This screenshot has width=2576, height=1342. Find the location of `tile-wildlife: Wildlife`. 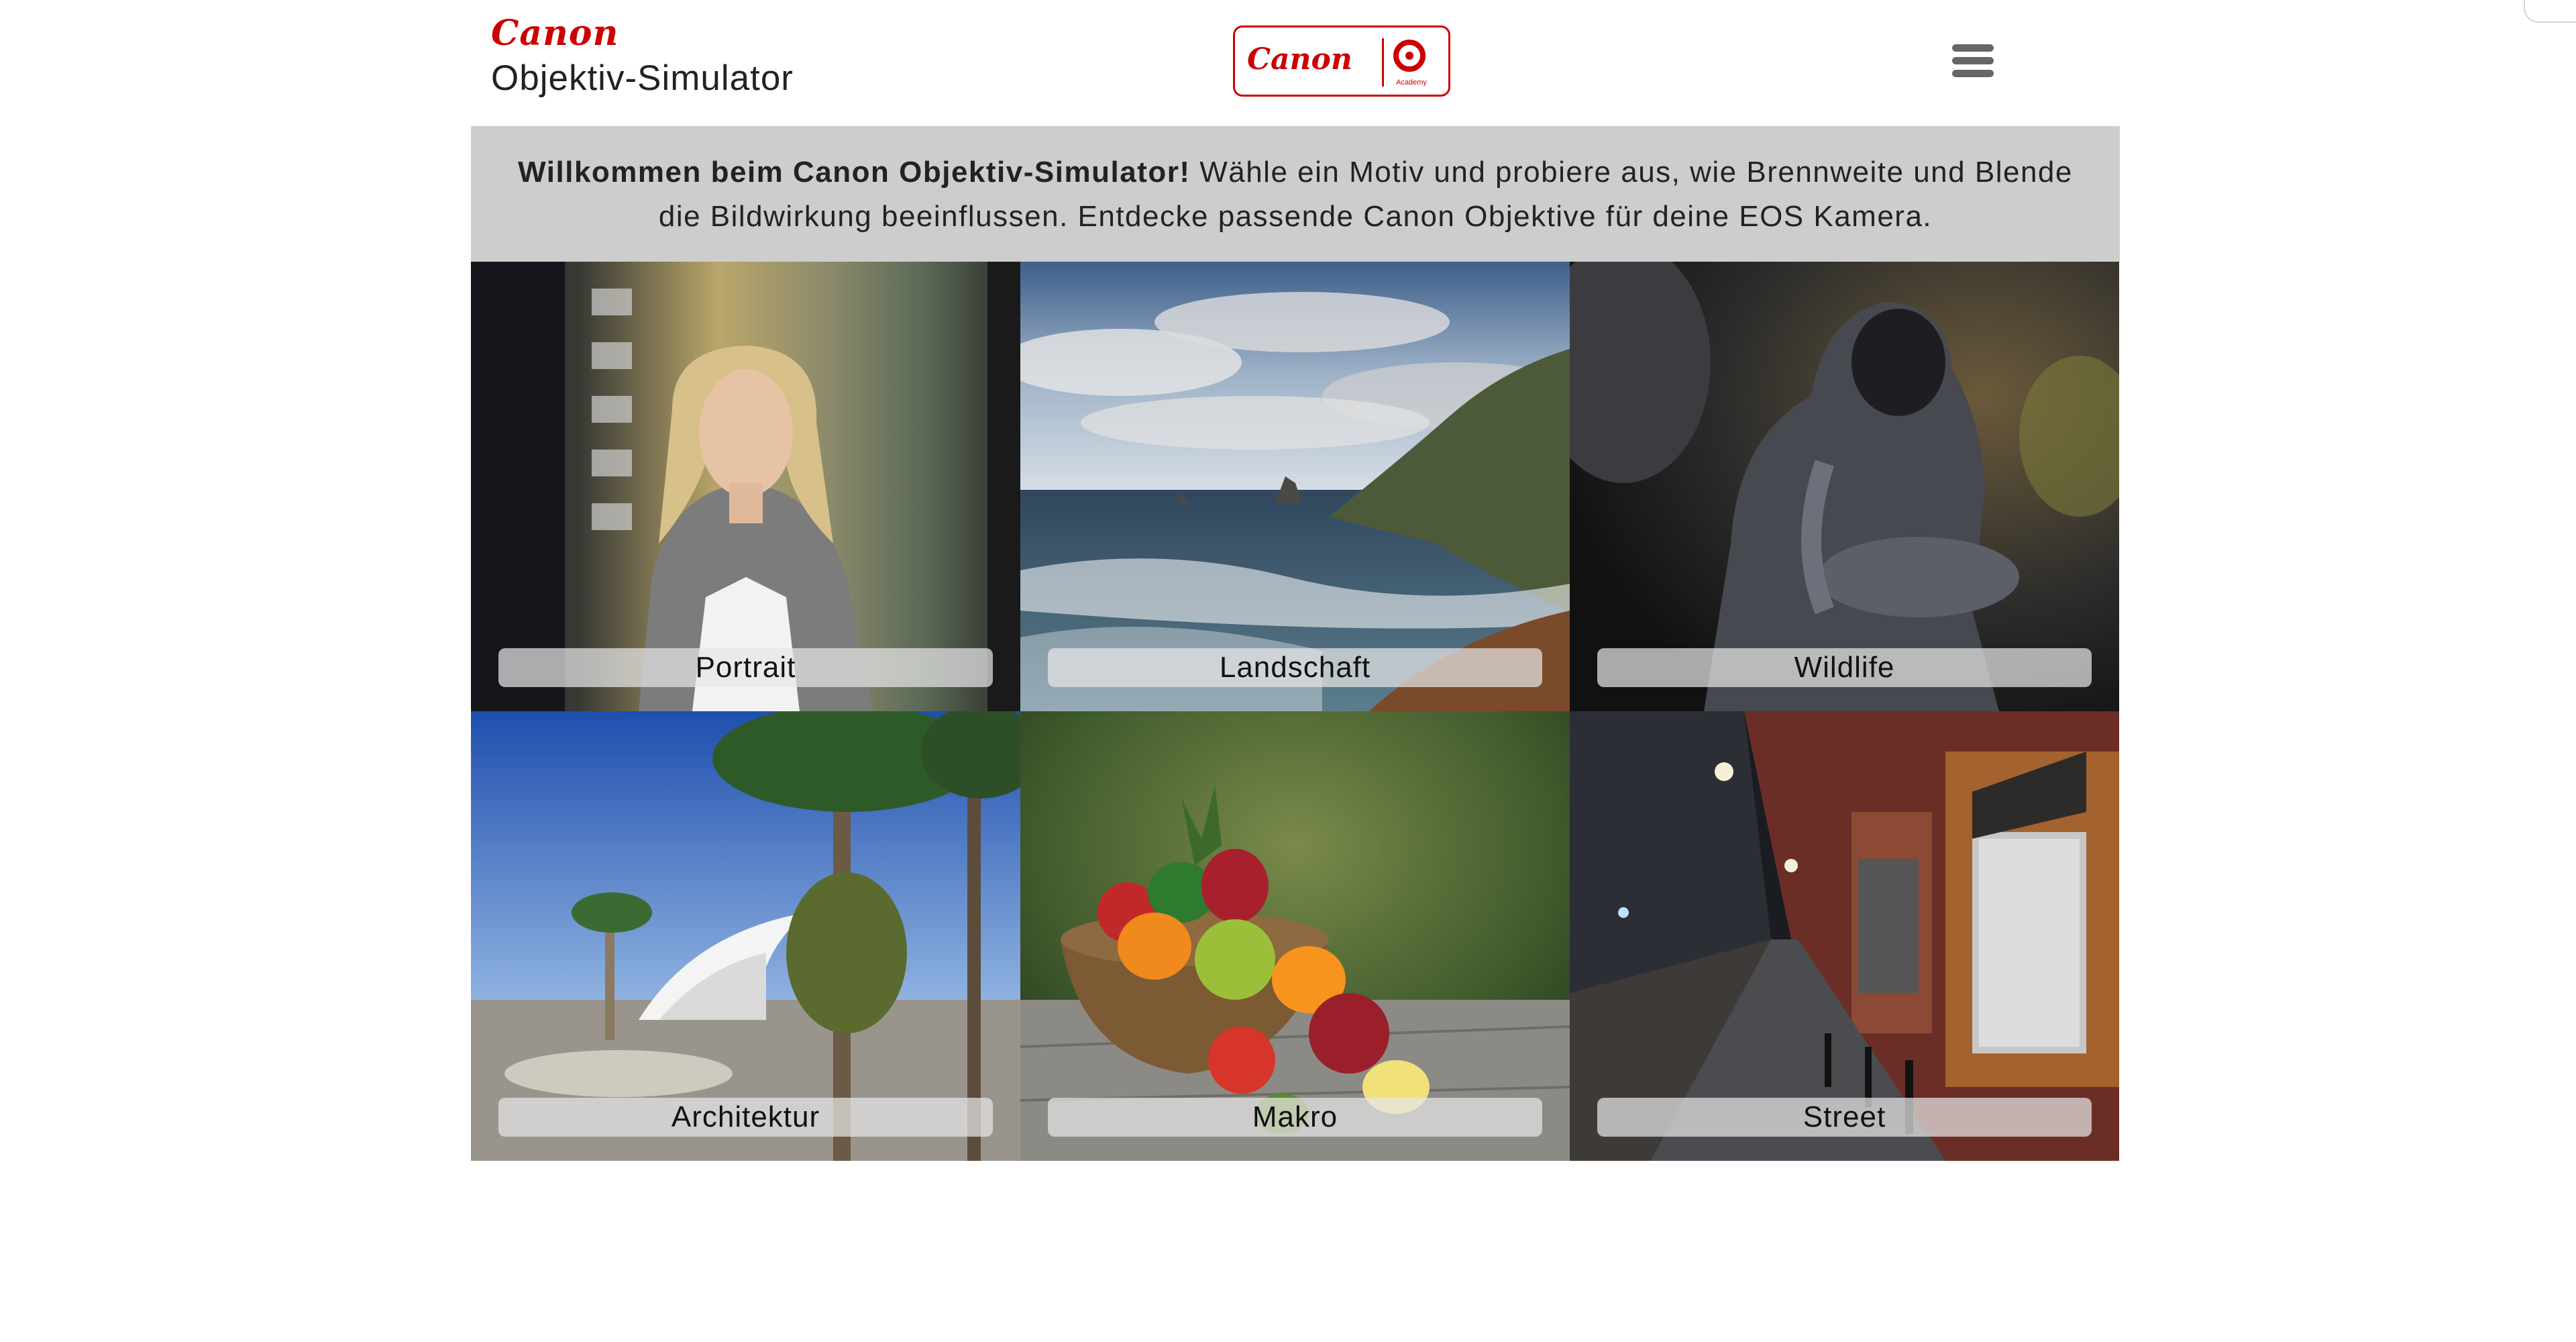

tile-wildlife: Wildlife is located at coordinates (1844, 487).